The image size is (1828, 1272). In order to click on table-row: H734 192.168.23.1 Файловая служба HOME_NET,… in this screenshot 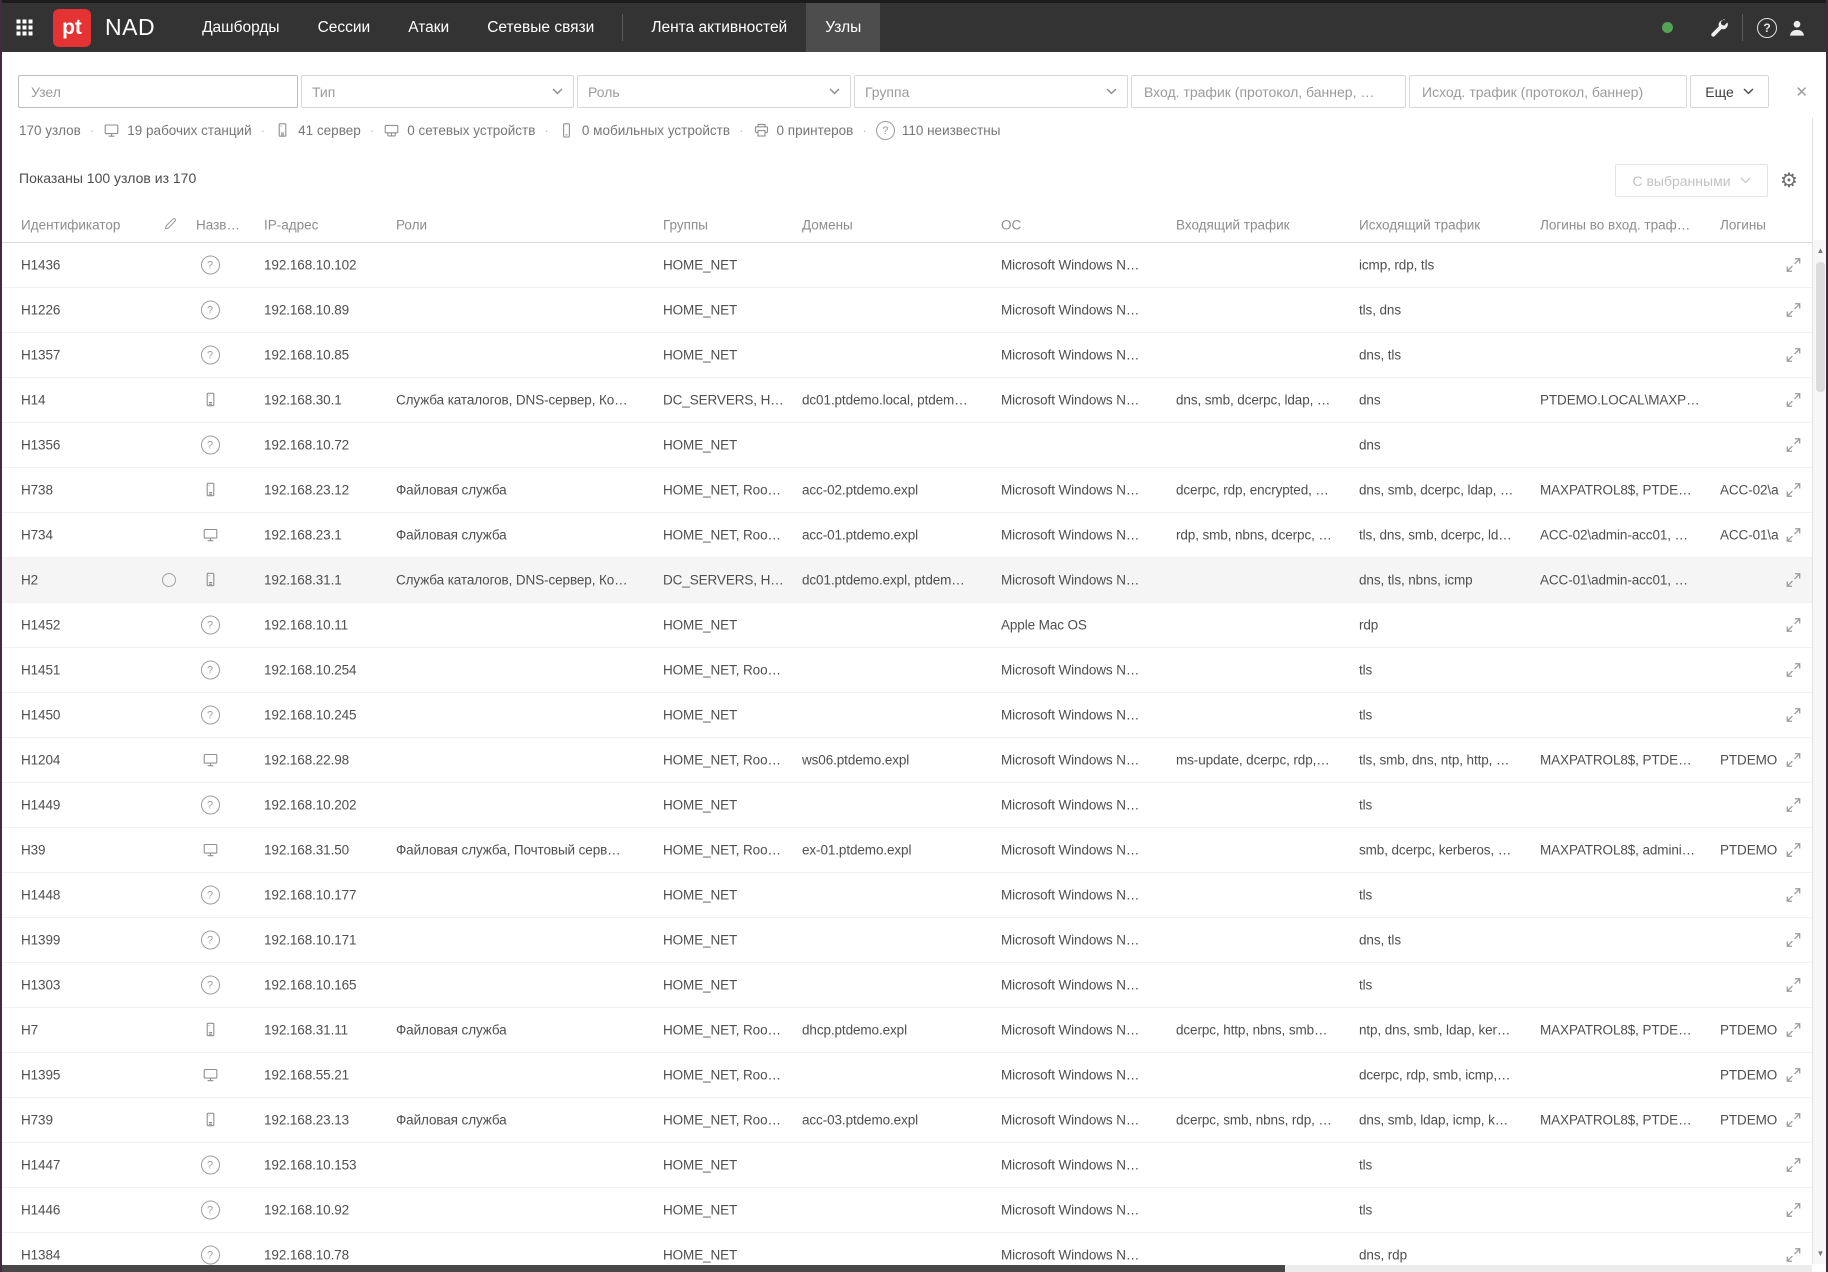, I will do `click(914, 535)`.